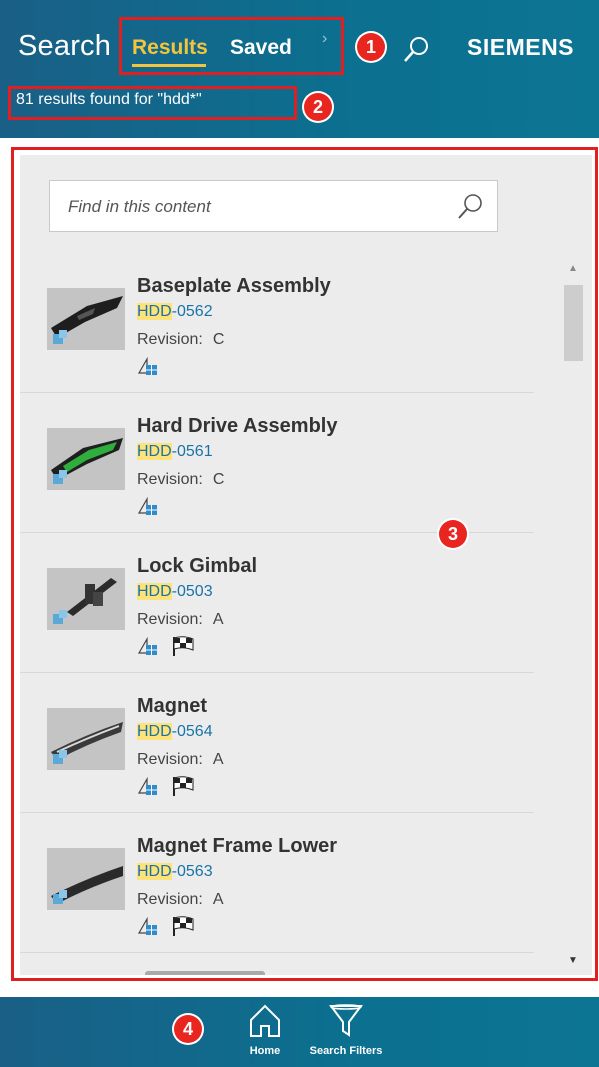  Describe the element at coordinates (521, 47) in the screenshot. I see `brand-logo: SIEMENS` at that location.